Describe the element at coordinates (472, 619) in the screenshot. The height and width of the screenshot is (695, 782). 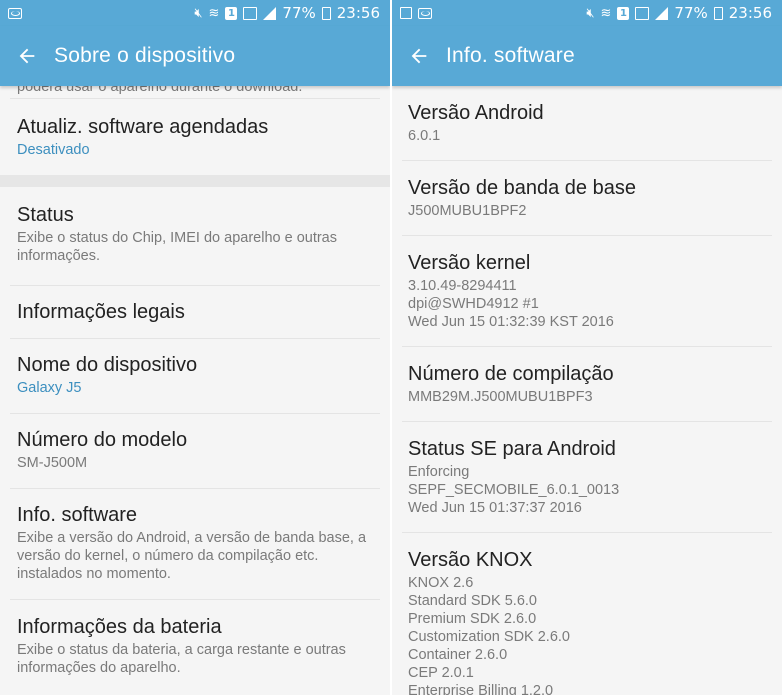
I see `item-line: Premium SDK 2.6.0` at that location.